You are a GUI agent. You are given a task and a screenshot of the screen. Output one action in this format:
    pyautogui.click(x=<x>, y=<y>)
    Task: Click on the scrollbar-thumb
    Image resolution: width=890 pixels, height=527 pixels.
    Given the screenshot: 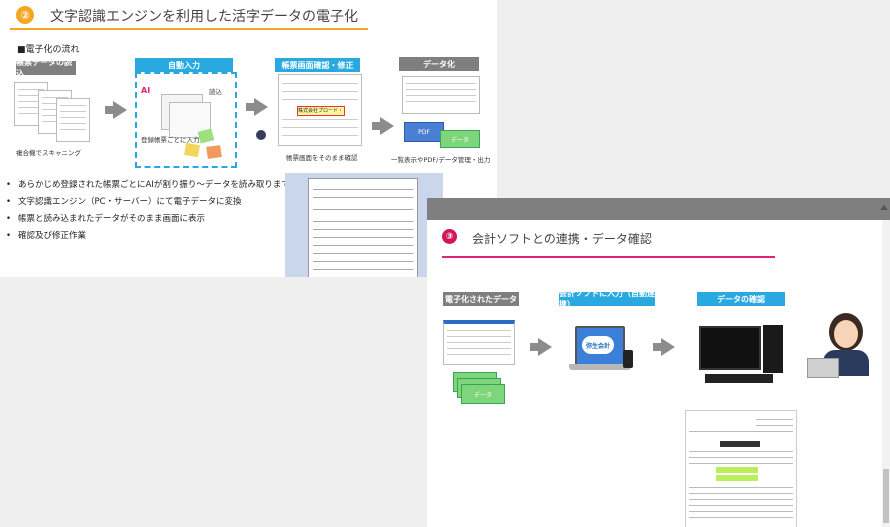 What is the action you would take?
    pyautogui.click(x=886, y=496)
    